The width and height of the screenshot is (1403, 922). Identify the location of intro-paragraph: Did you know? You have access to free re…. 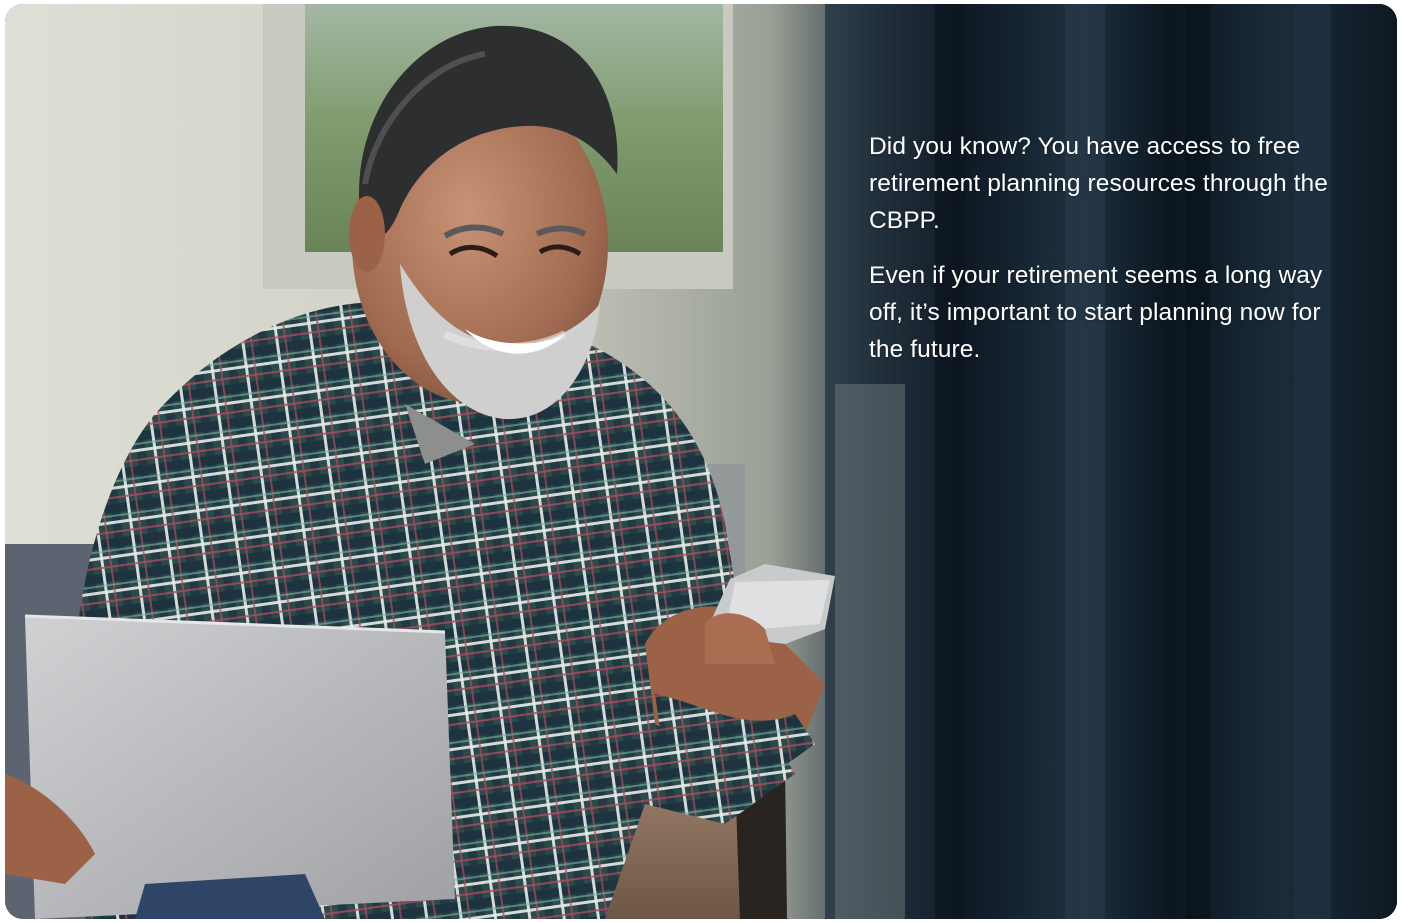
(1098, 183).